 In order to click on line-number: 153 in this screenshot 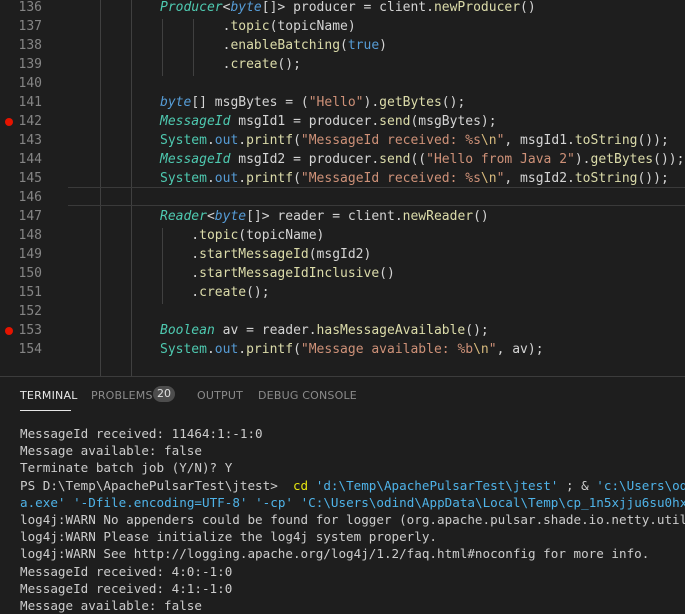, I will do `click(30, 330)`.